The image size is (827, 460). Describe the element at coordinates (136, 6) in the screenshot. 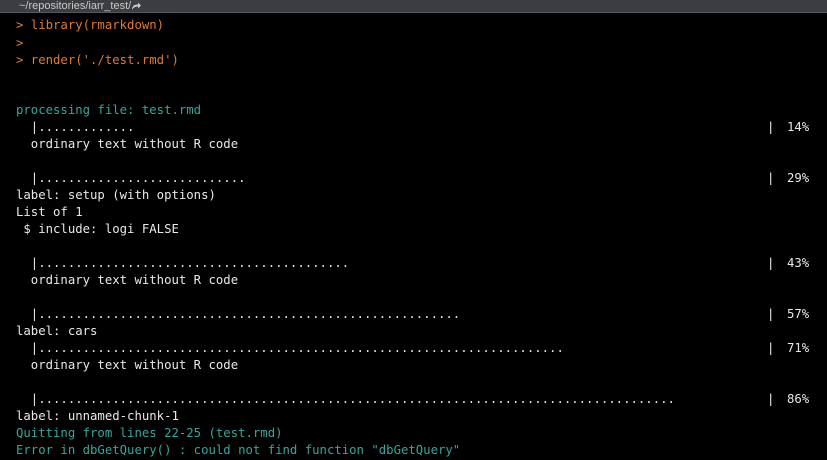

I see `share-arrow-icon` at that location.